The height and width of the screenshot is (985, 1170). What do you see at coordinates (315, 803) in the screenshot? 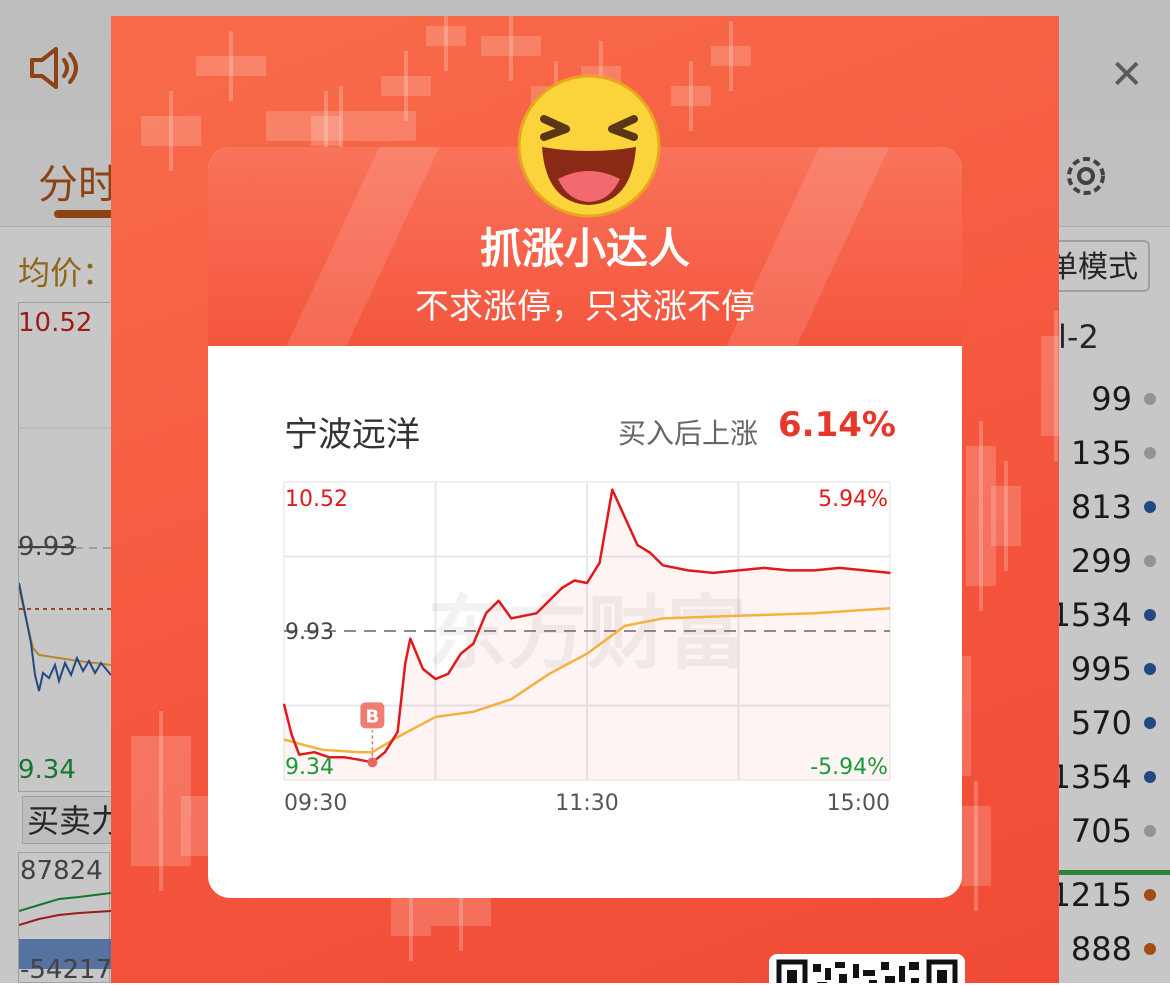
I see `x-tick-label: 09:30` at bounding box center [315, 803].